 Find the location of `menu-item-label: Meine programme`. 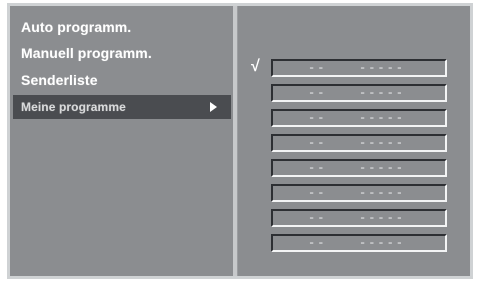

menu-item-label: Meine programme is located at coordinates (73, 107).